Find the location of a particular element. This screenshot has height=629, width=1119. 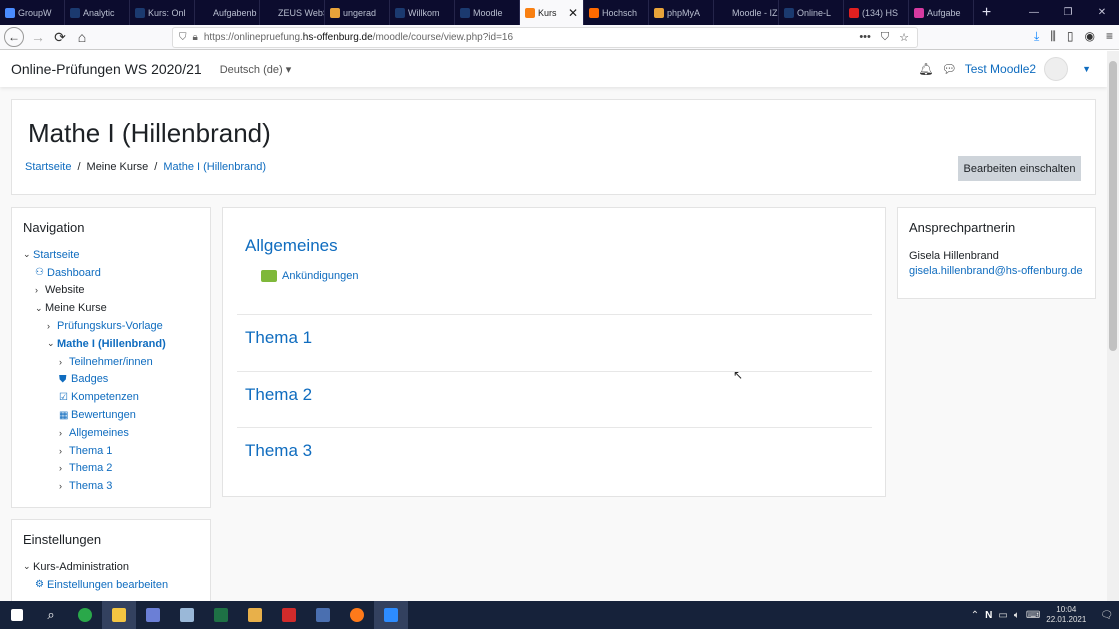

nav-item-label: Prüfungskurs-Vorlage is located at coordinates (110, 326).